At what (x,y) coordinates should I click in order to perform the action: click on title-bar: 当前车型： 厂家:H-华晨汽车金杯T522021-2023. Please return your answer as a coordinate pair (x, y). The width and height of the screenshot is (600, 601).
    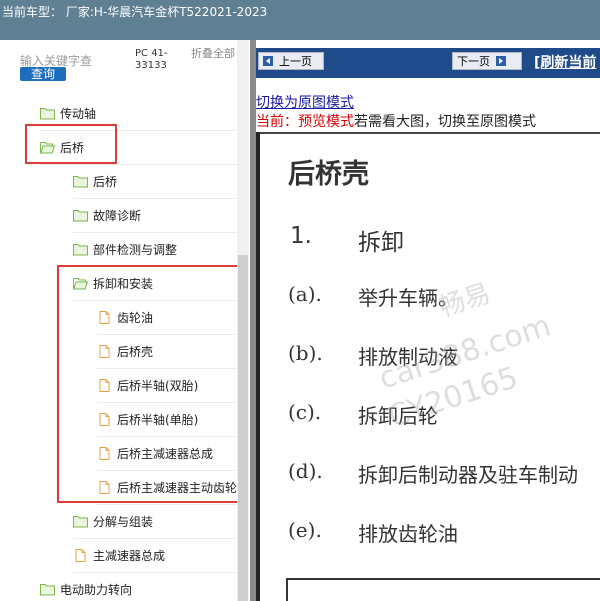
    Looking at the image, I should click on (300, 20).